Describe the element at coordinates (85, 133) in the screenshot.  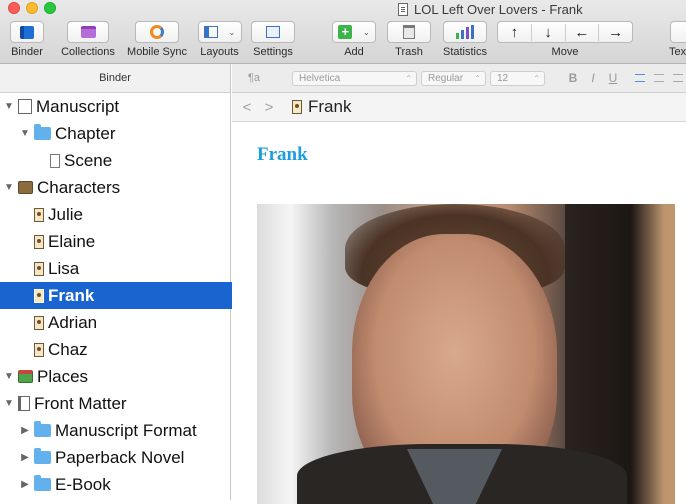
I see `binder-row-label: Chapter` at that location.